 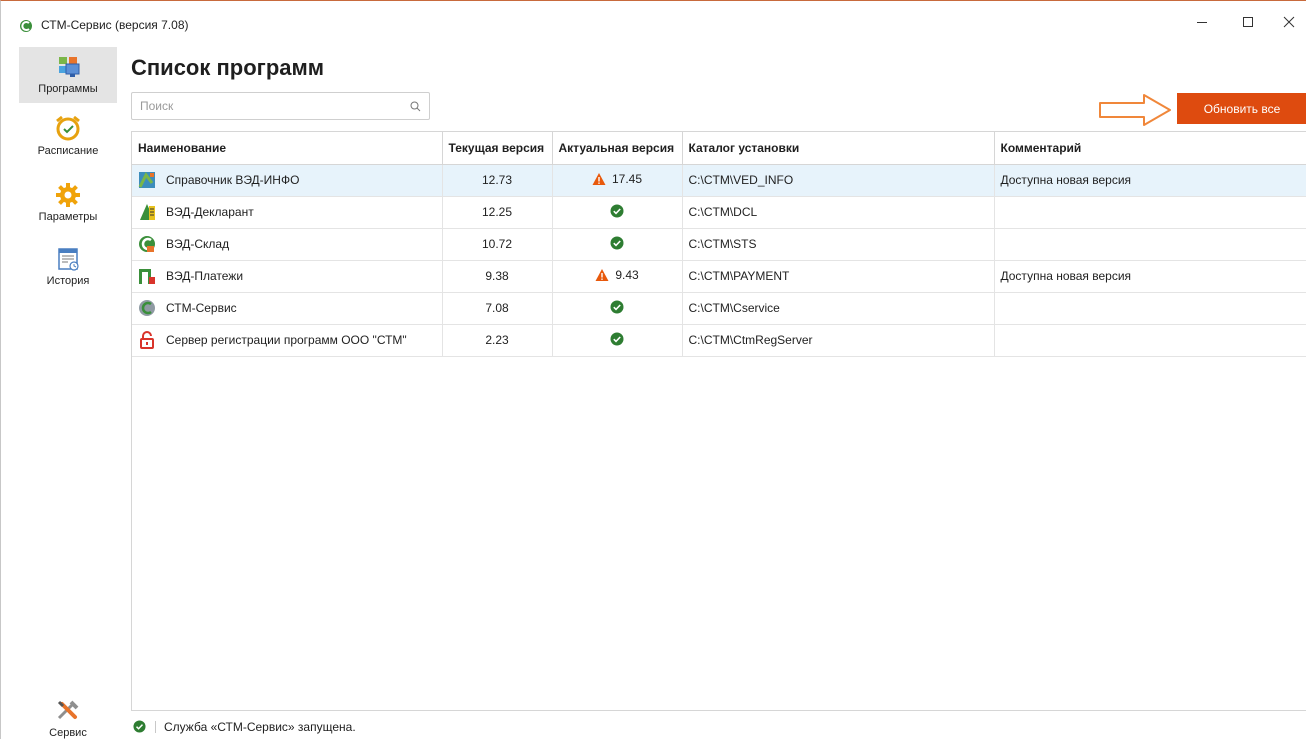 What do you see at coordinates (497, 276) in the screenshot?
I see `cell-current-version: 9.38` at bounding box center [497, 276].